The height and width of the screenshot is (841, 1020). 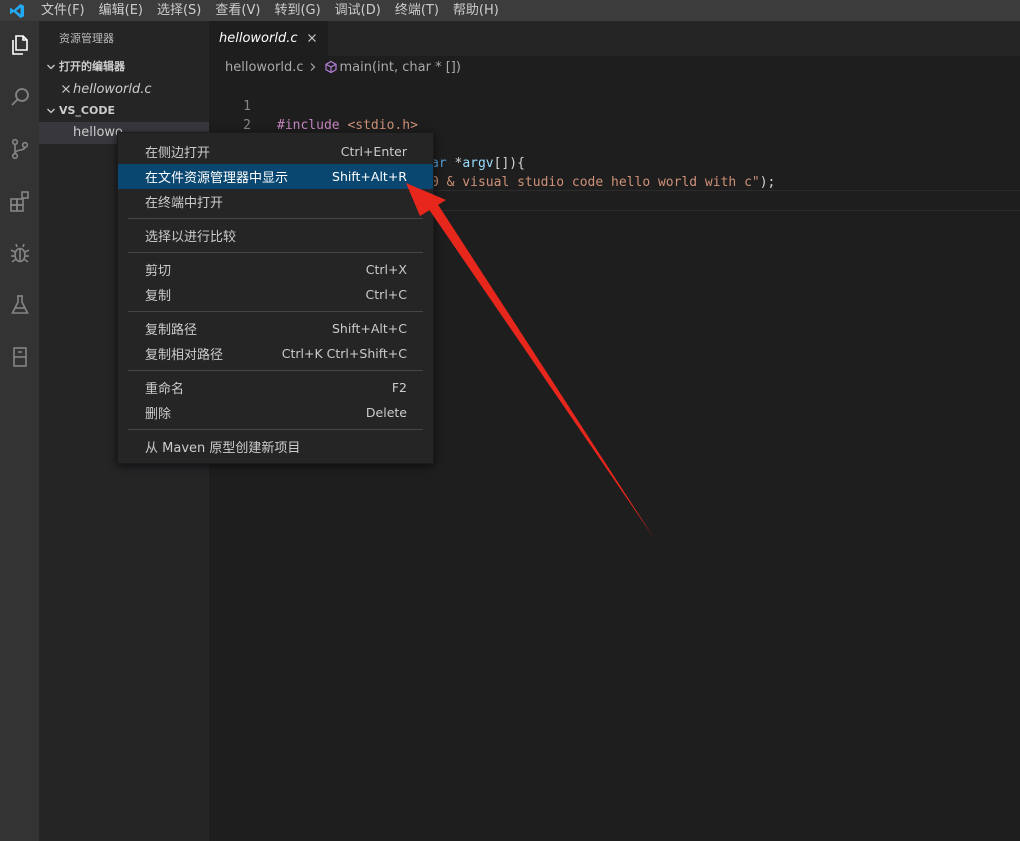 What do you see at coordinates (417, 10) in the screenshot?
I see `menu-terminal: 终端(T)` at bounding box center [417, 10].